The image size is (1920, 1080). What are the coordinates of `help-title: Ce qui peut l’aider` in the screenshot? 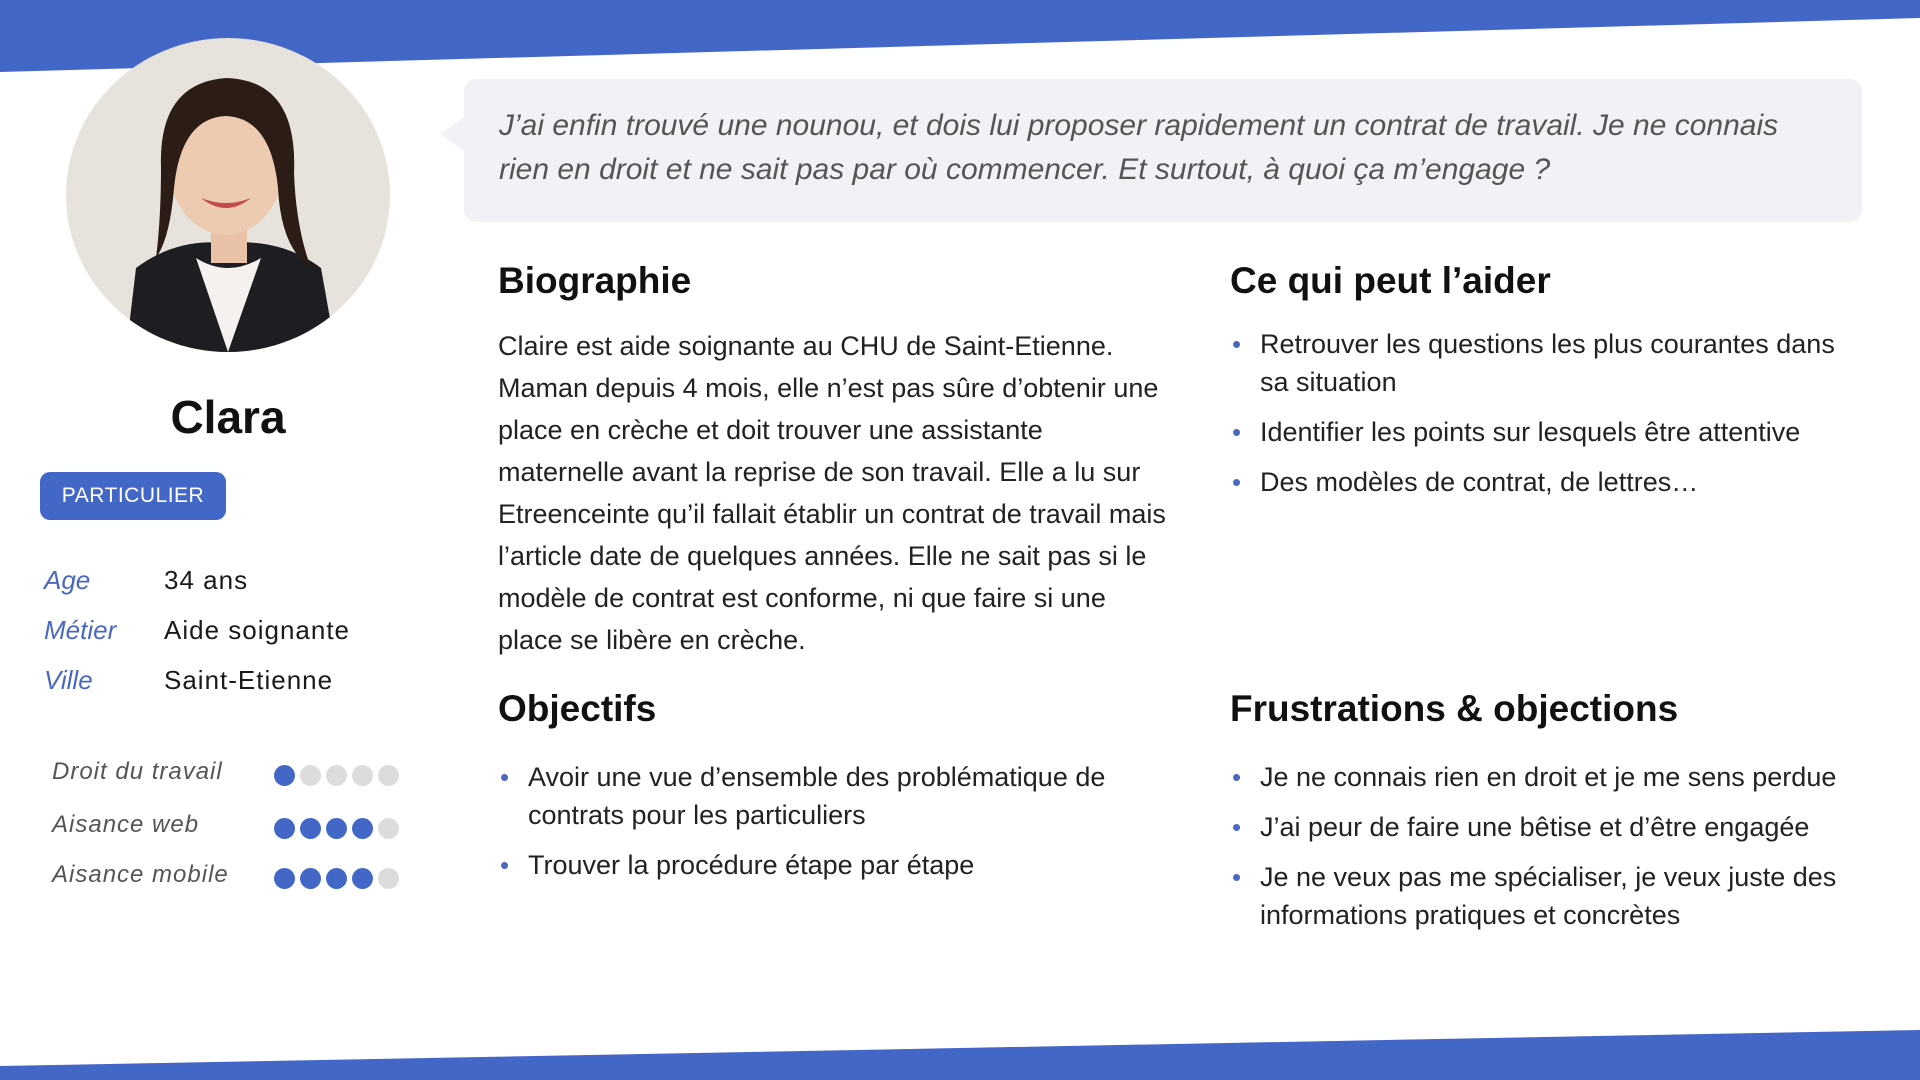 It's located at (1390, 280).